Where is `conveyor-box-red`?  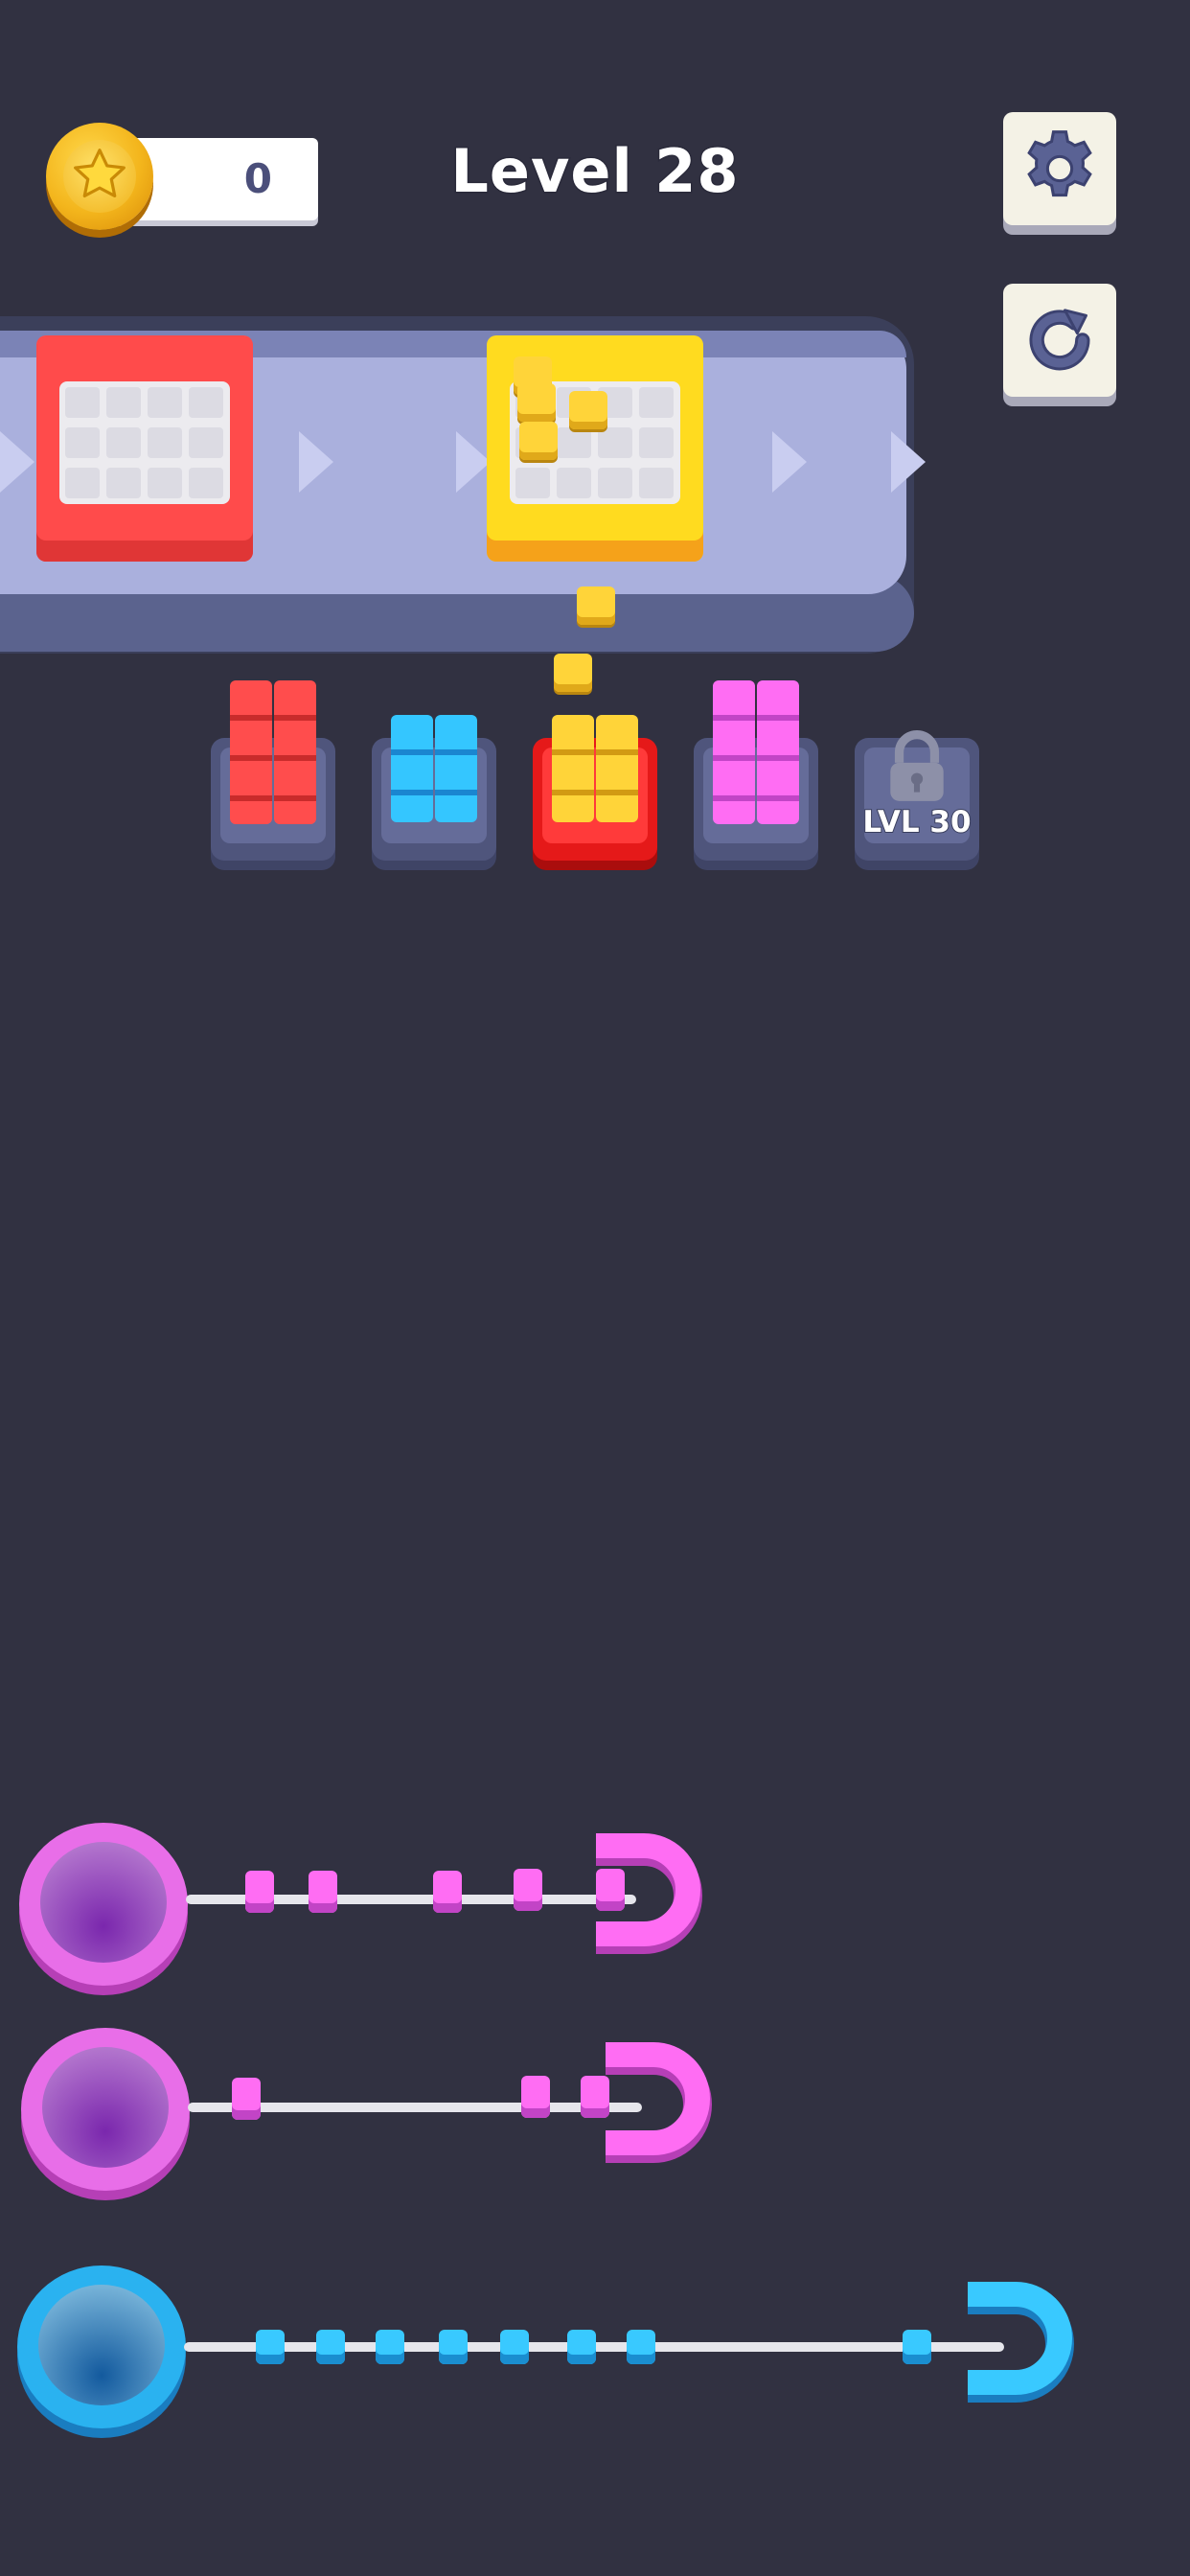
conveyor-box-red is located at coordinates (144, 448).